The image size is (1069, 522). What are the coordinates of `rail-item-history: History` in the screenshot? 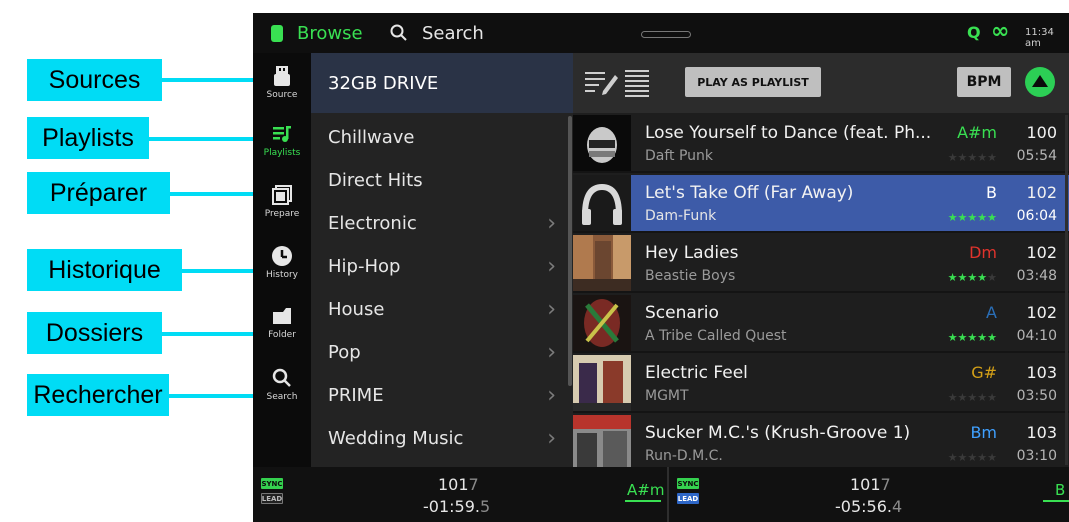 It's located at (282, 262).